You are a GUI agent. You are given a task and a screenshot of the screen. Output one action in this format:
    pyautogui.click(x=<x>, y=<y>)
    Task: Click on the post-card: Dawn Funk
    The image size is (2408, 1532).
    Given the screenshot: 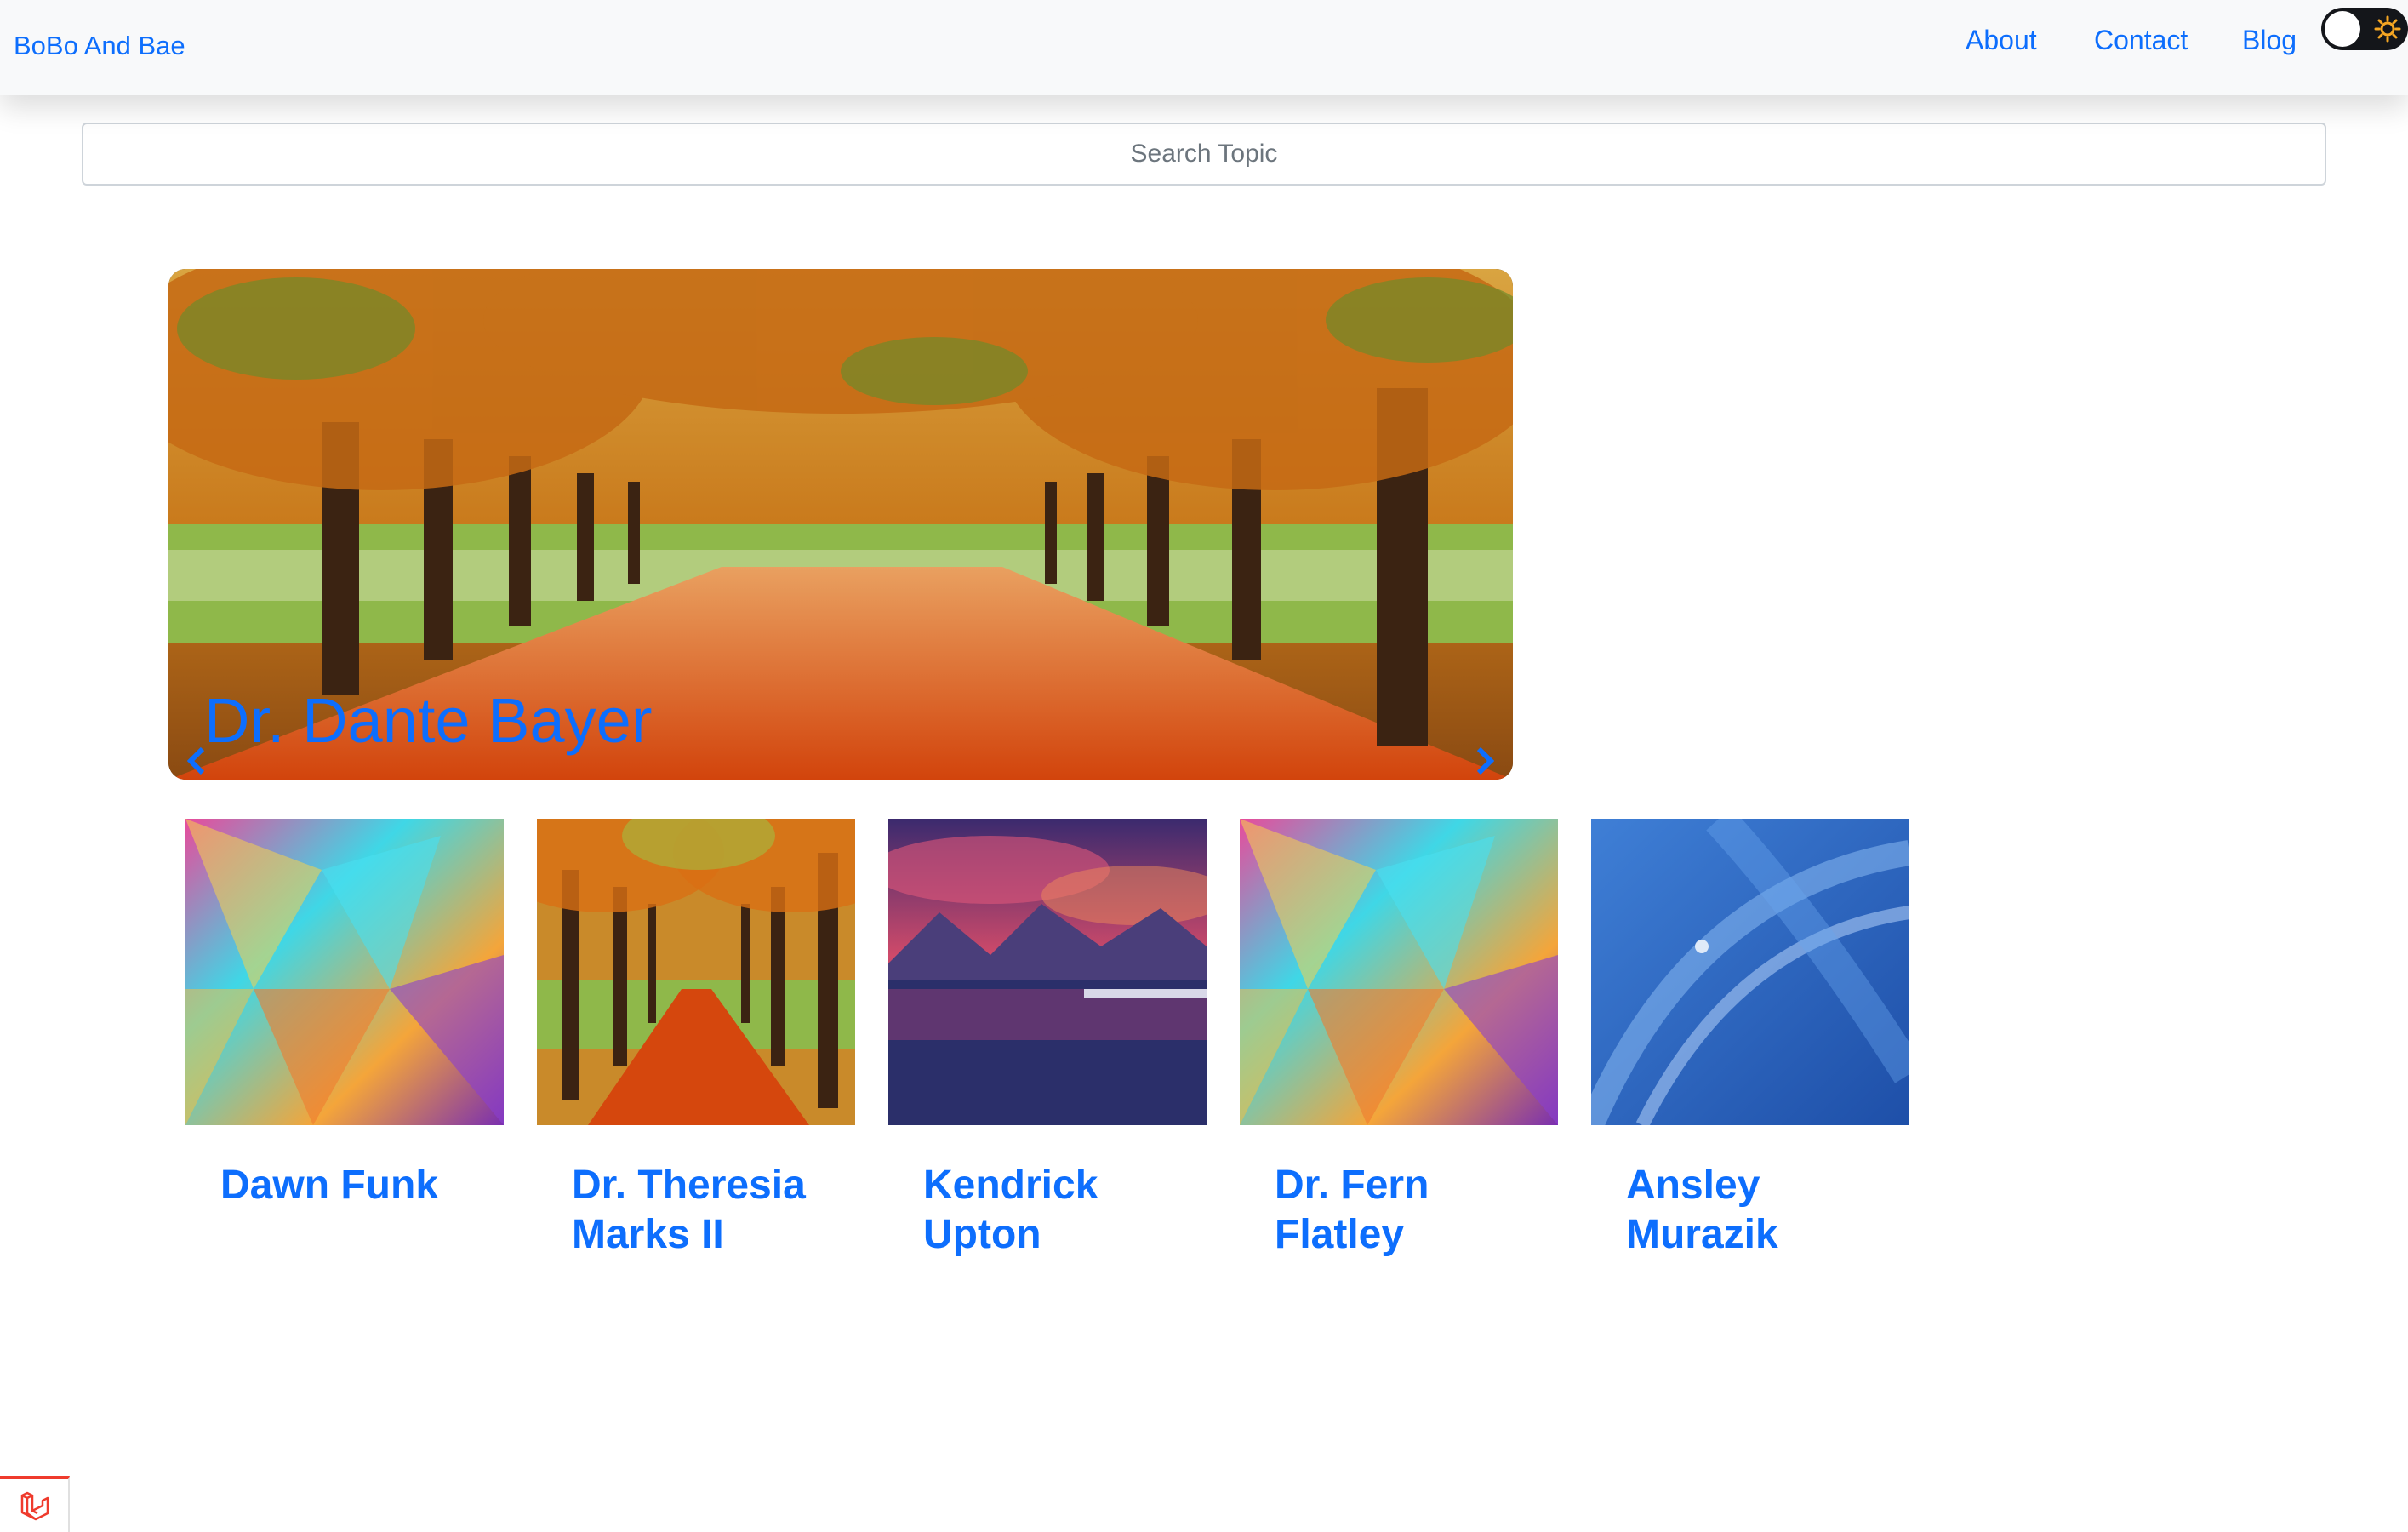 What is the action you would take?
    pyautogui.click(x=344, y=1014)
    